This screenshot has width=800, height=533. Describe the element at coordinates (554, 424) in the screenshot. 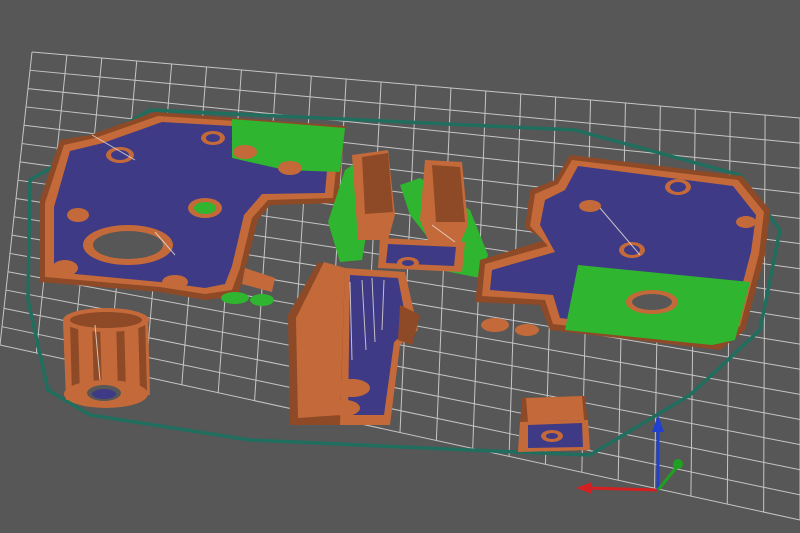

I see `small-block` at that location.